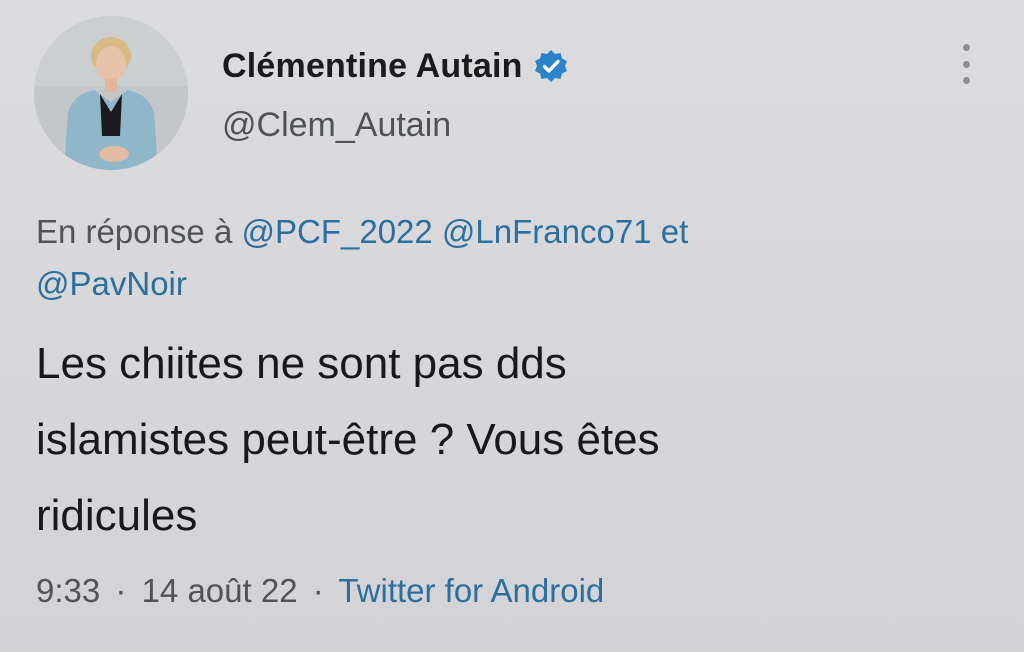 Image resolution: width=1024 pixels, height=652 pixels. I want to click on reply-conjunction: et, so click(674, 231).